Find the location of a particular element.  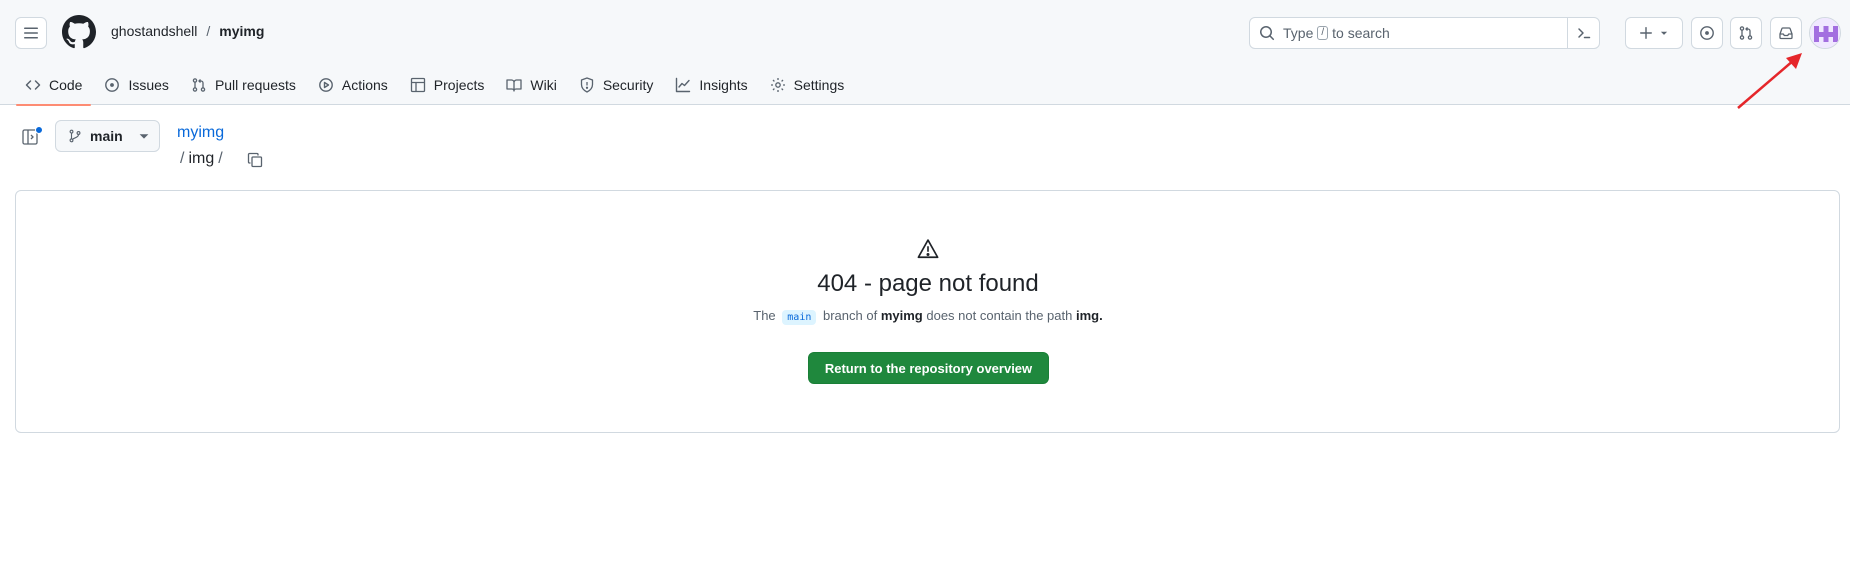

issue-opened-icon is located at coordinates (112, 84).